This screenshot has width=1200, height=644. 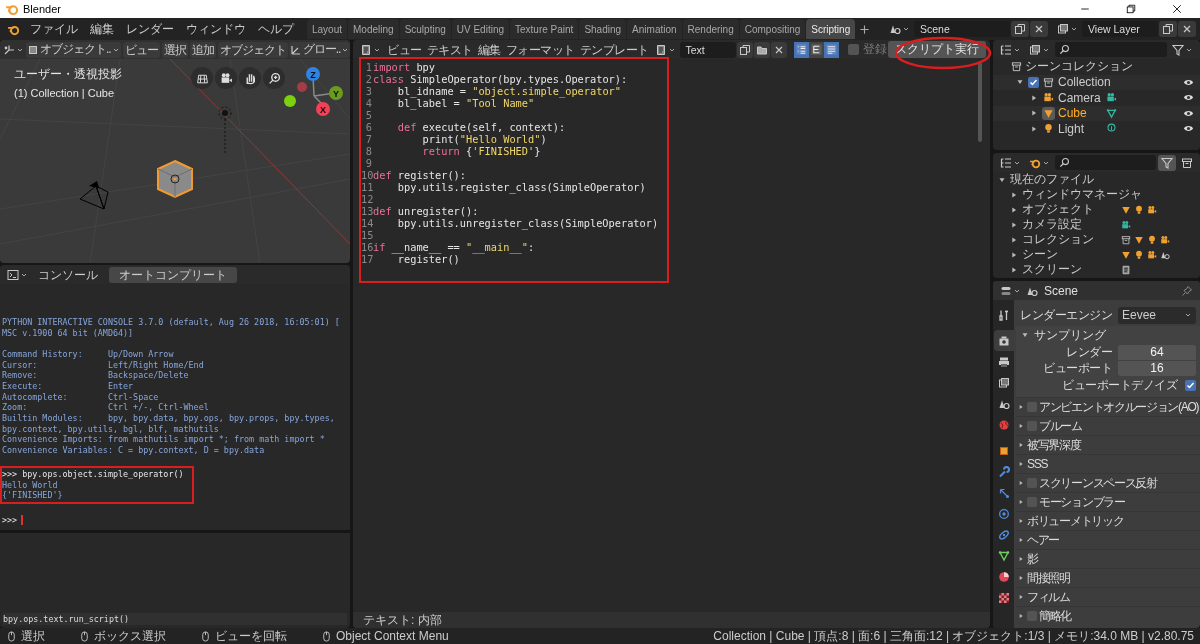 What do you see at coordinates (1080, 97) in the screenshot?
I see `tree-item: Camera` at bounding box center [1080, 97].